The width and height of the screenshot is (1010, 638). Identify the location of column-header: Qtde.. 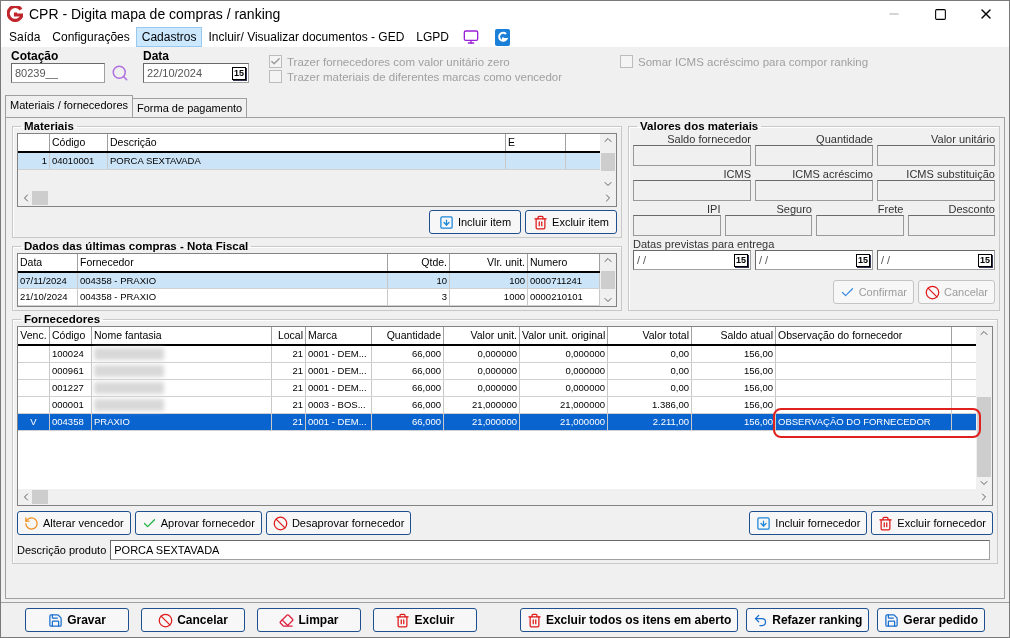
(419, 262).